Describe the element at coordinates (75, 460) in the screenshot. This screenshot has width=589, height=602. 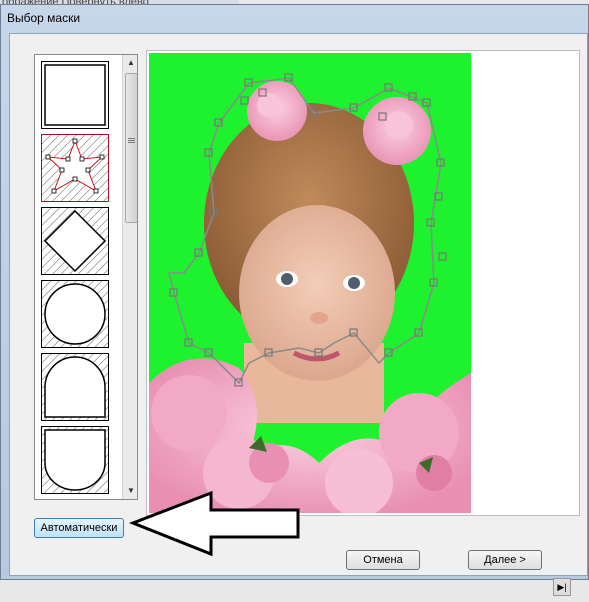
I see `mask-thumb-rounded-bottom` at that location.